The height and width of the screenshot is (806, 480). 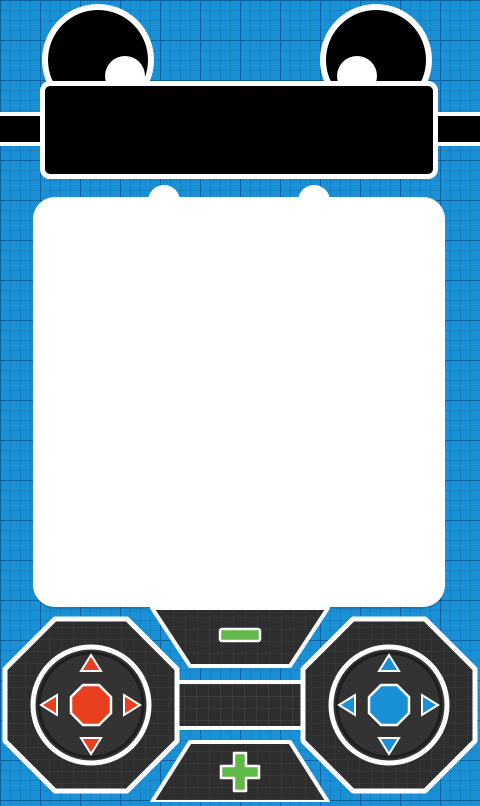 I want to click on left-dpad-left-icon, so click(x=49, y=705).